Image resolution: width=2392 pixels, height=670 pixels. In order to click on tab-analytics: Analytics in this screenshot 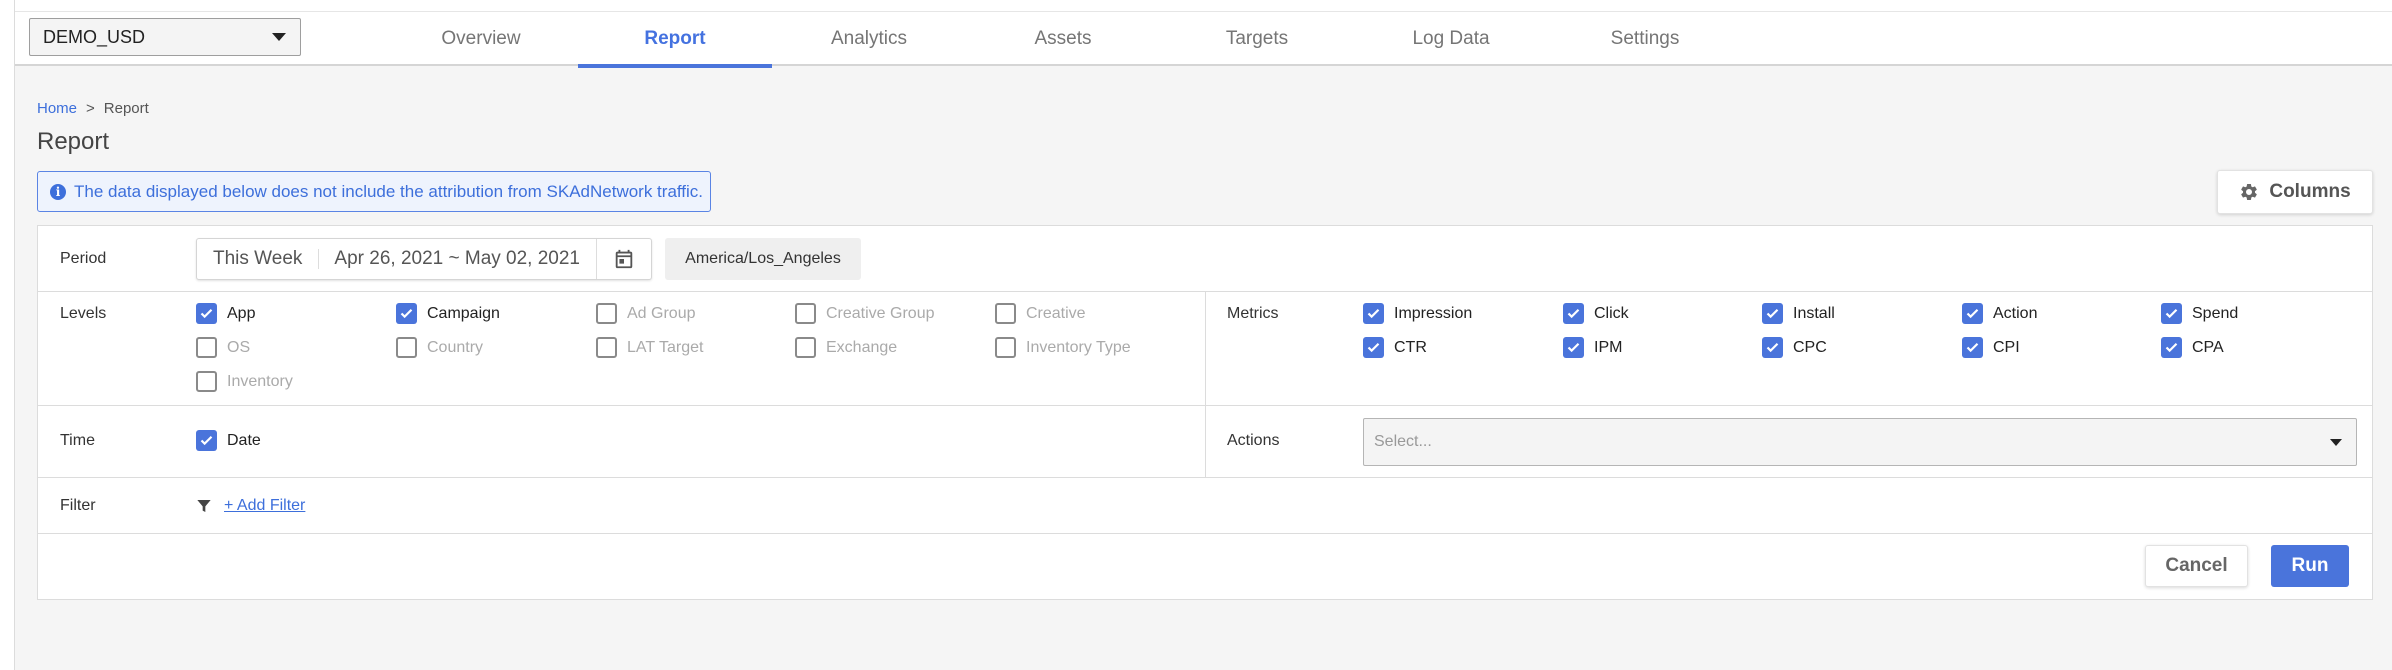, I will do `click(869, 39)`.